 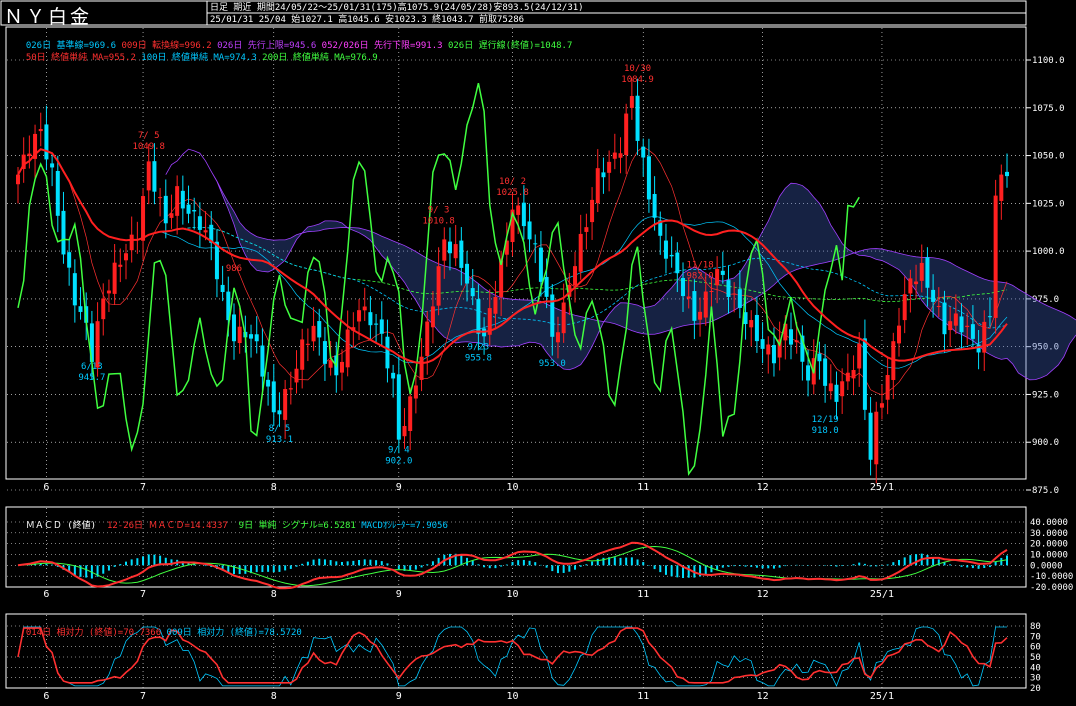 I want to click on macd-tick-label: -10.0000, so click(x=1051, y=577).